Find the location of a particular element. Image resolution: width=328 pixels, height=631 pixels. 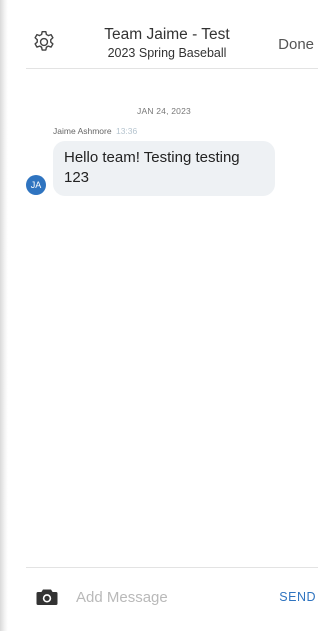

message-meta: Jaime Ashmore 13:36 is located at coordinates (95, 131).